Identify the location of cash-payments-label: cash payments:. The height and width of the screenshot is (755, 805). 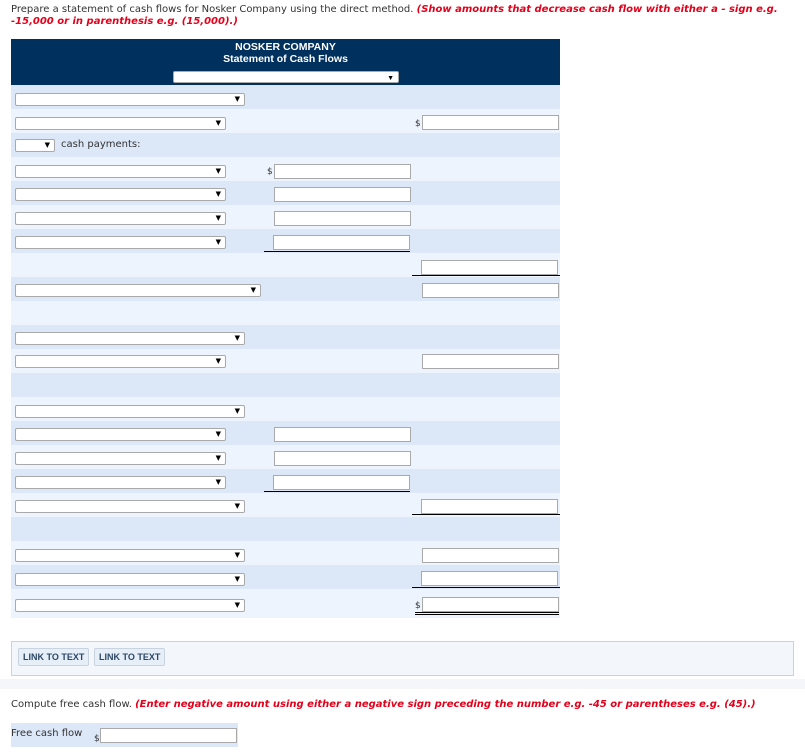
(101, 144).